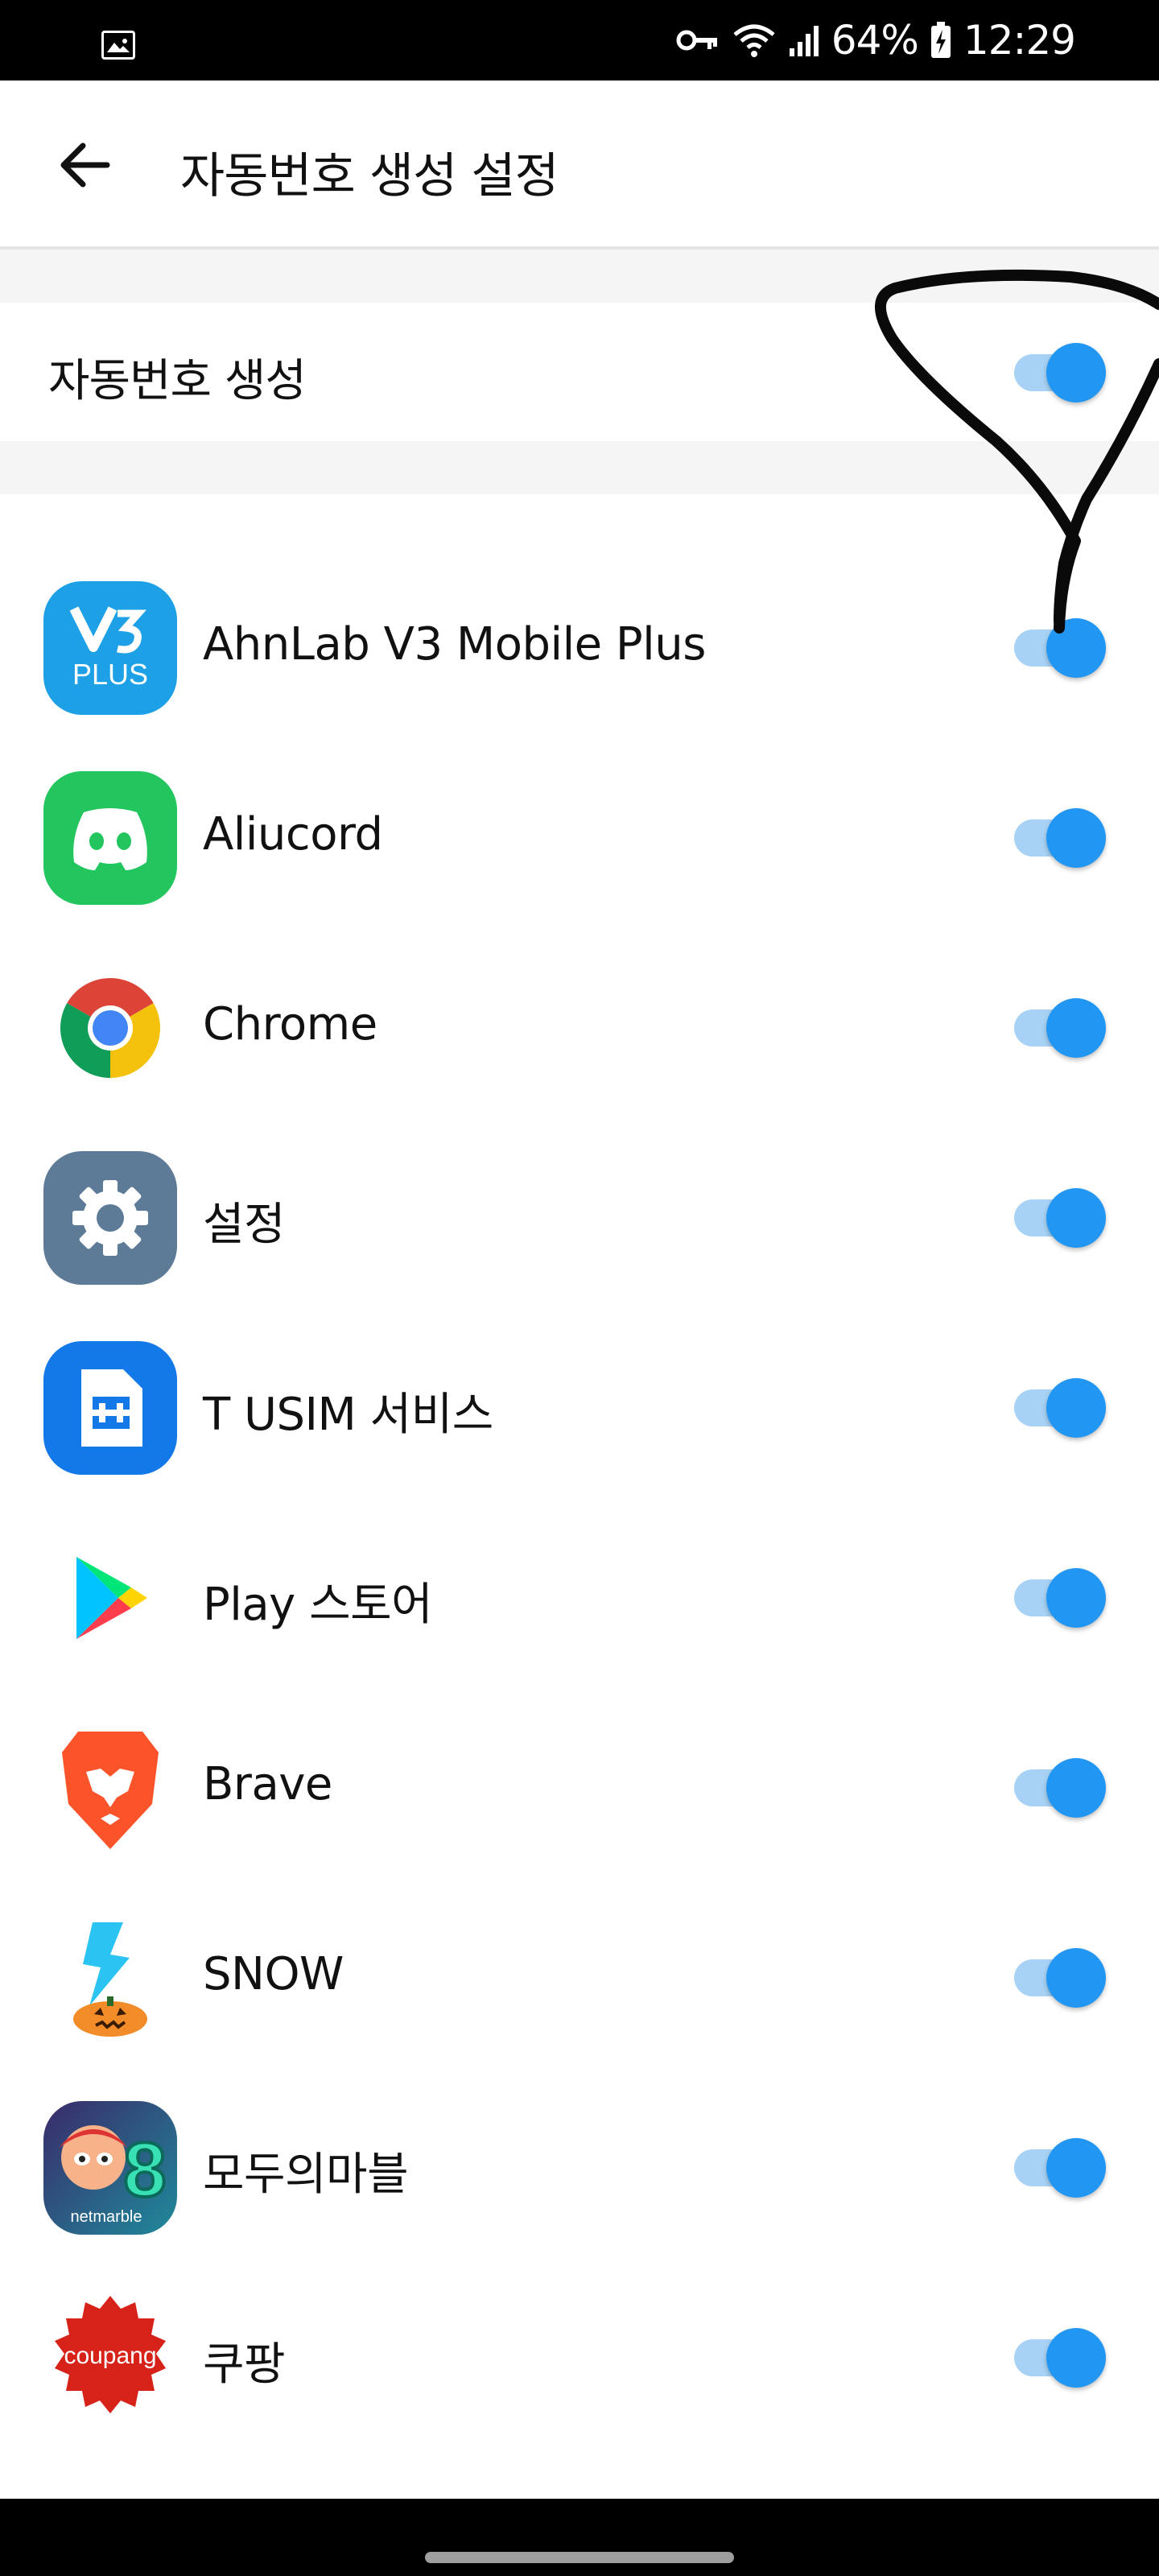 This screenshot has height=2576, width=1159. I want to click on chrome-icon, so click(110, 1028).